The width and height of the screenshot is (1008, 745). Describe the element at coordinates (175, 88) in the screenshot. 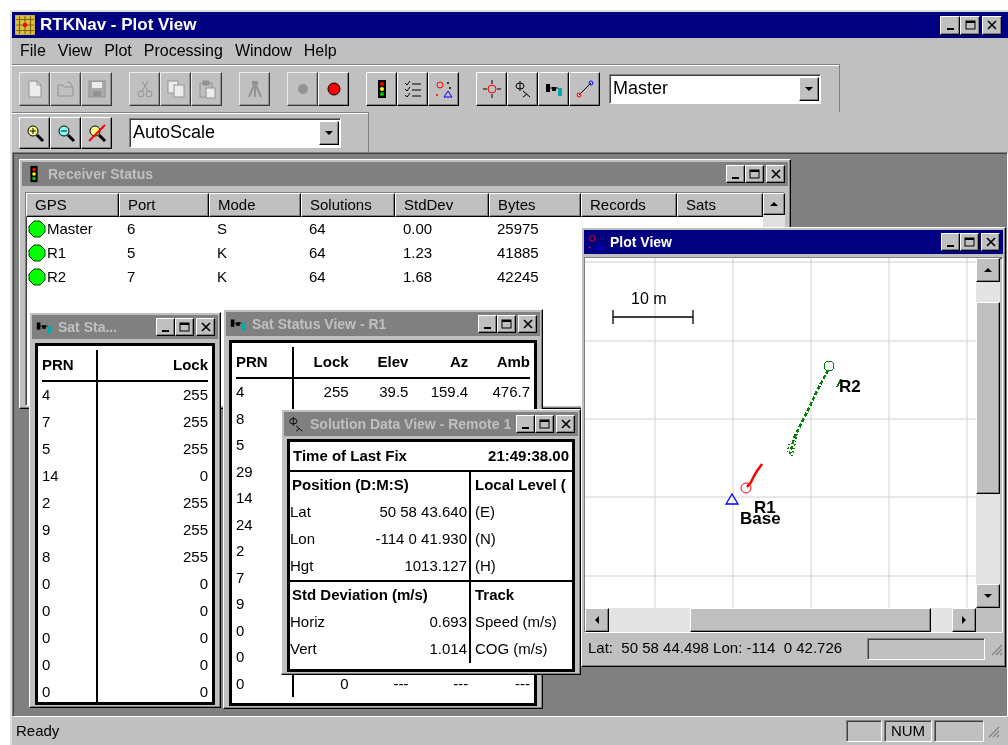

I see `copy-icon` at that location.